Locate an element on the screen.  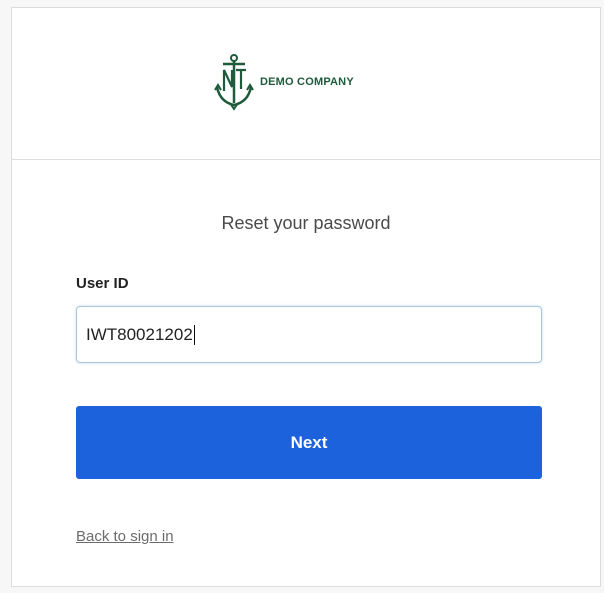
user-id-input: IWT80021202 is located at coordinates (309, 334).